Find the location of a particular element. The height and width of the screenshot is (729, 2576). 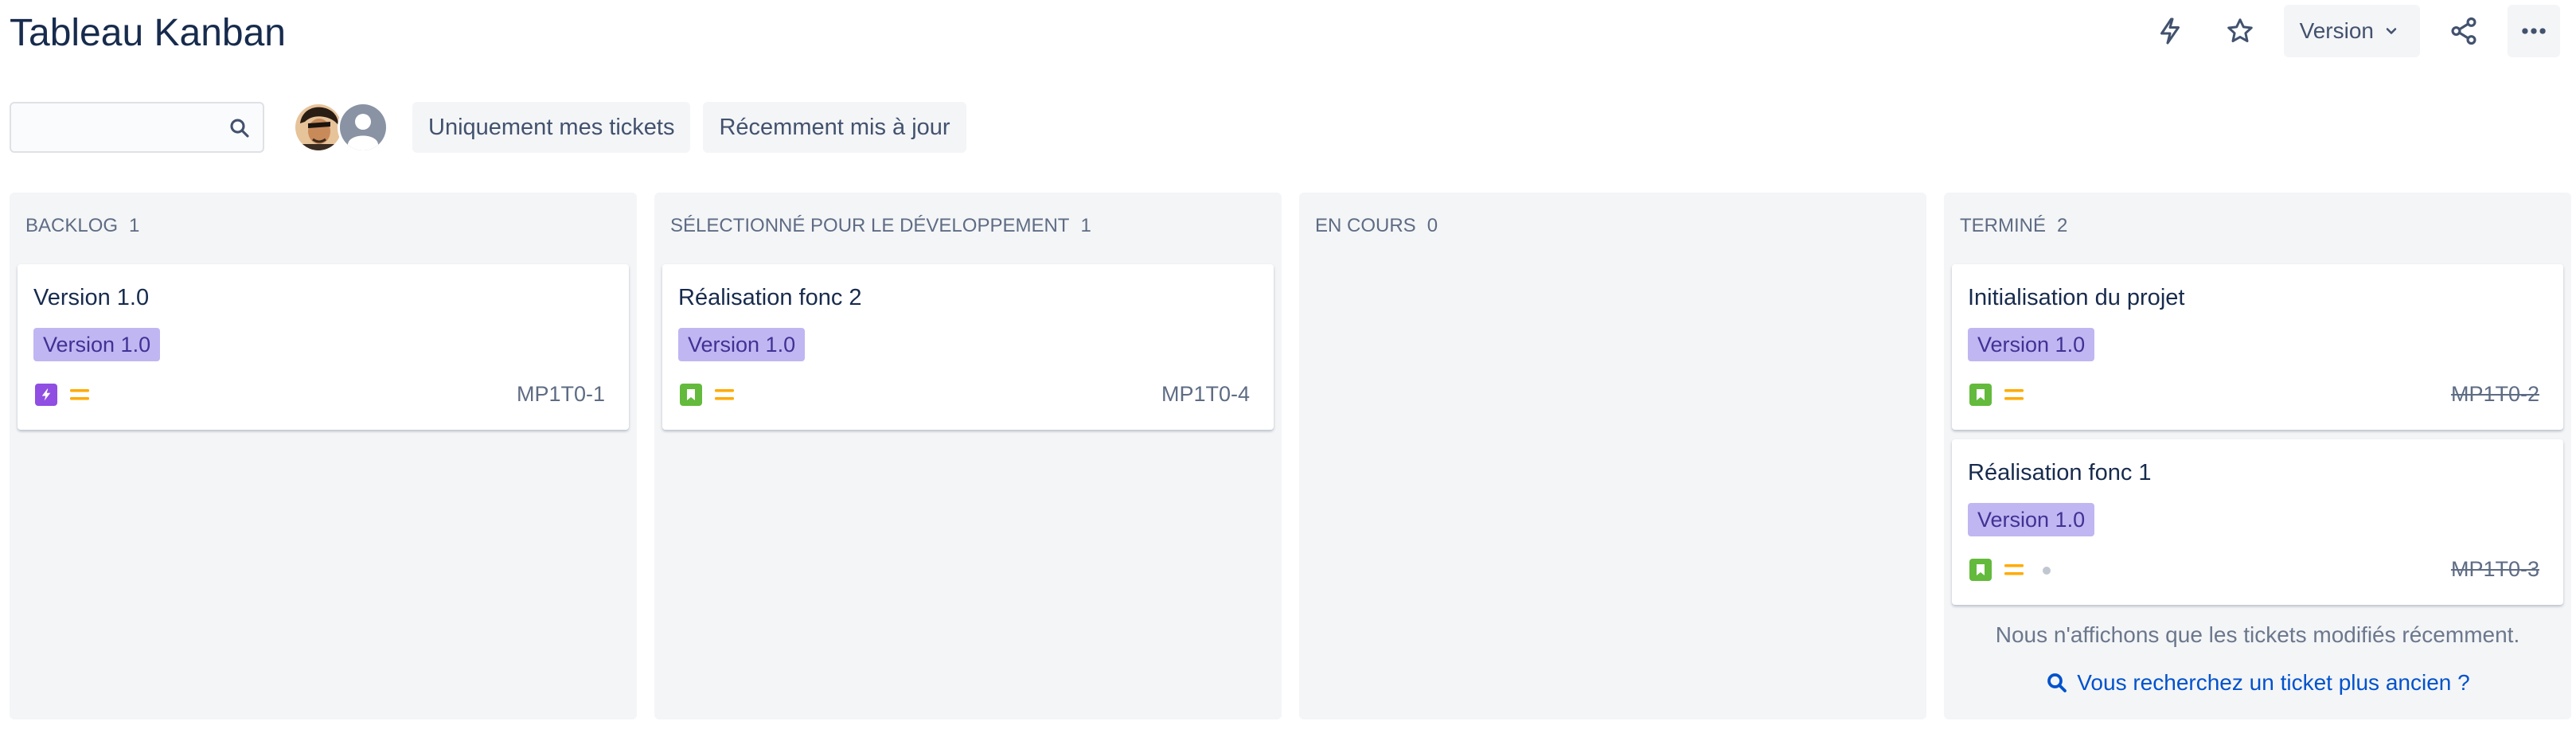

column-header: EN COURS 0 is located at coordinates (1376, 226).